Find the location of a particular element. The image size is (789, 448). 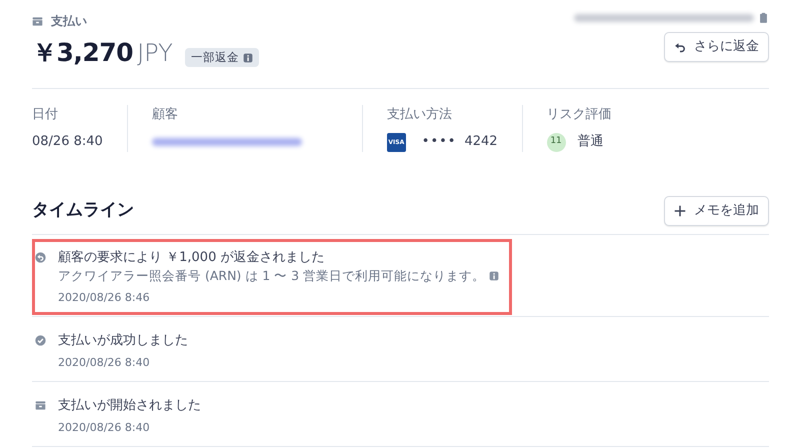

timeline-title: タイムライン is located at coordinates (83, 210).